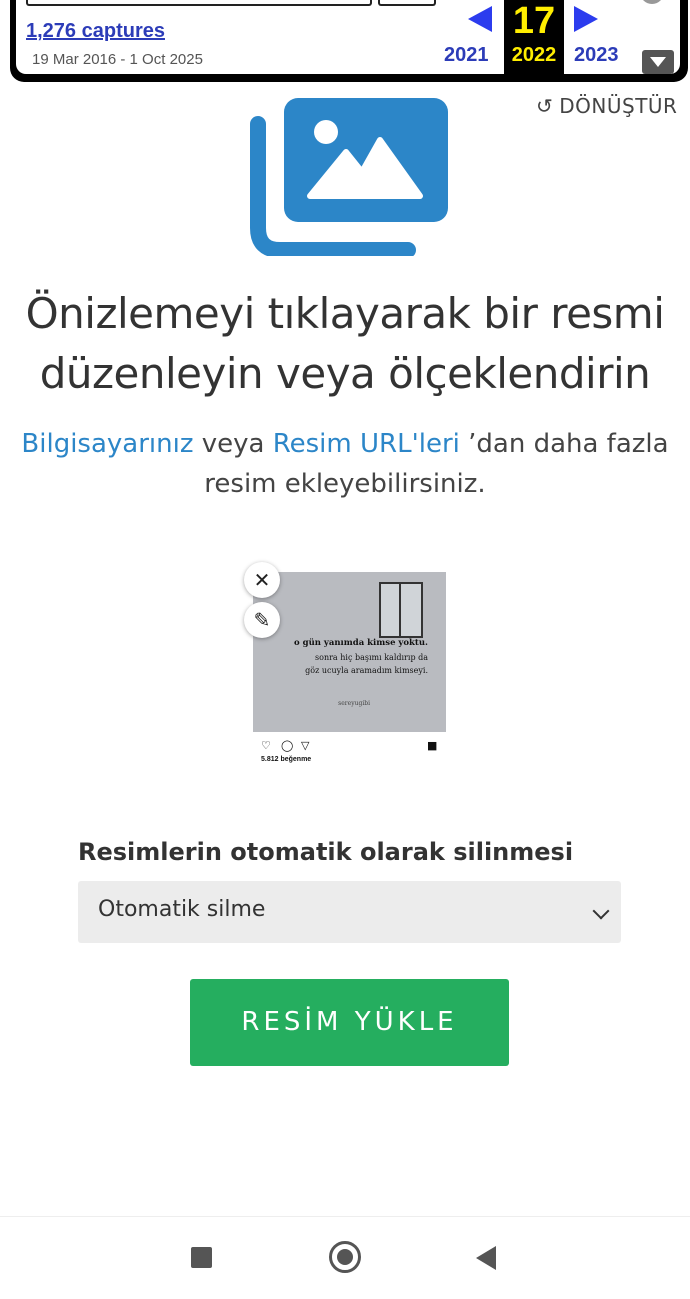  What do you see at coordinates (480, 19) in the screenshot?
I see `prev-capture-arrow-icon` at bounding box center [480, 19].